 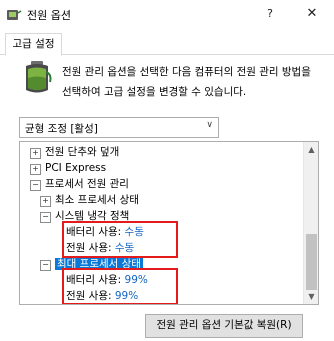 I want to click on tab-advanced-settings: 고급 설정, so click(x=33, y=44).